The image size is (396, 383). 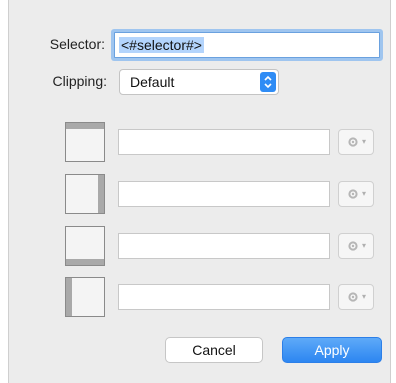 What do you see at coordinates (161, 45) in the screenshot?
I see `selector-value: <#selector#>` at bounding box center [161, 45].